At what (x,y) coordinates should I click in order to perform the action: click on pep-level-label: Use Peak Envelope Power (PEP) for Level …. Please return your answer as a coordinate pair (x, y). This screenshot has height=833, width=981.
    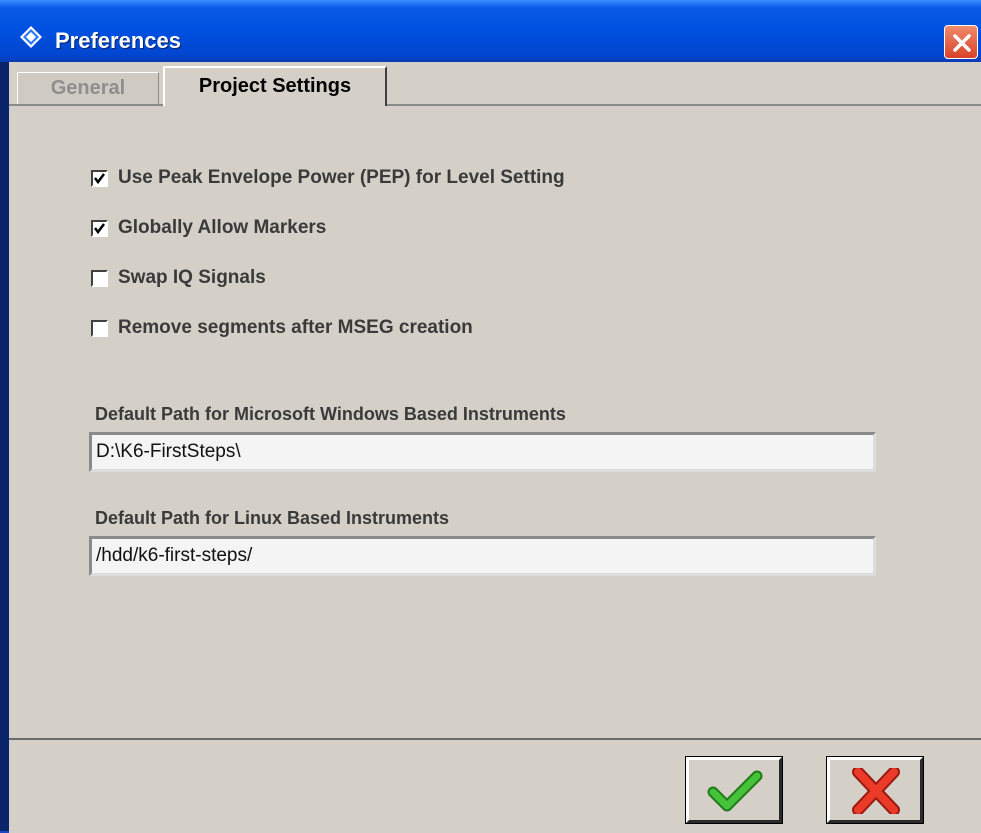
    Looking at the image, I should click on (341, 177).